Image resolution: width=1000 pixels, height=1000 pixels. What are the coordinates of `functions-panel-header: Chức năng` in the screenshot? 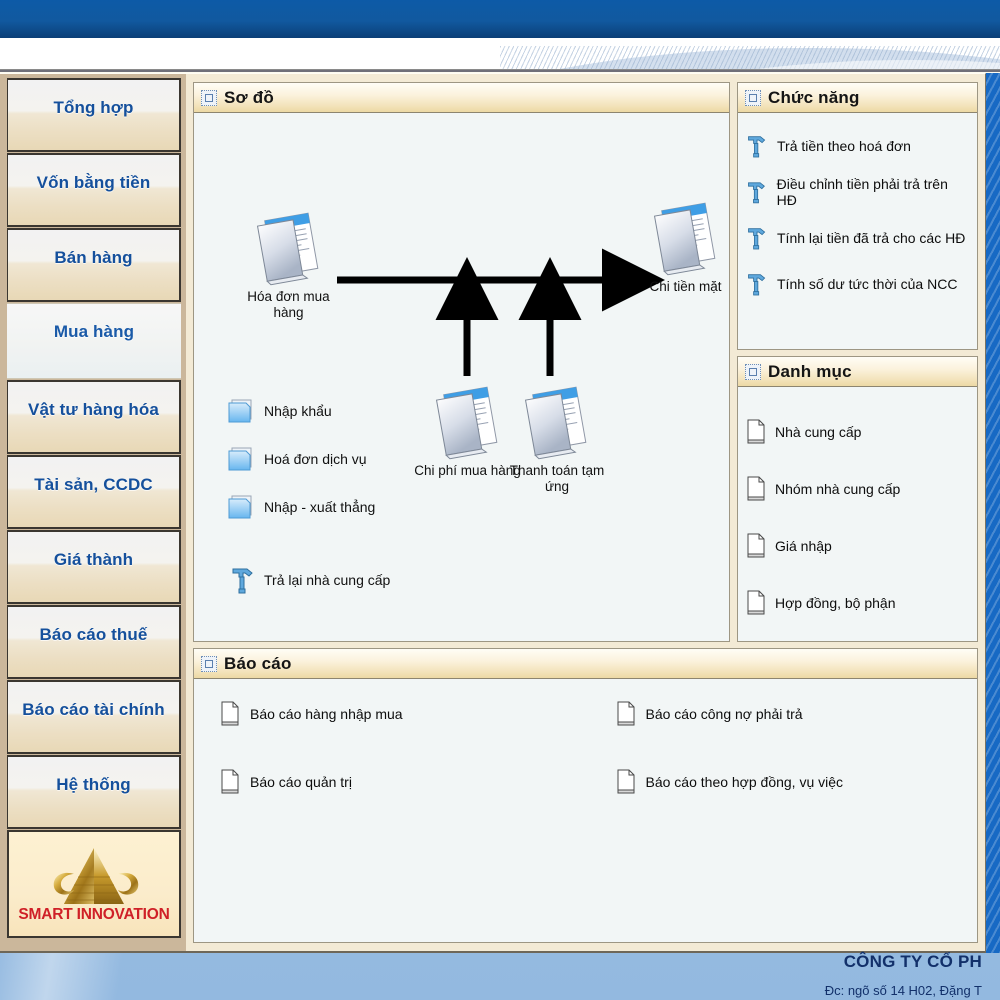 It's located at (857, 98).